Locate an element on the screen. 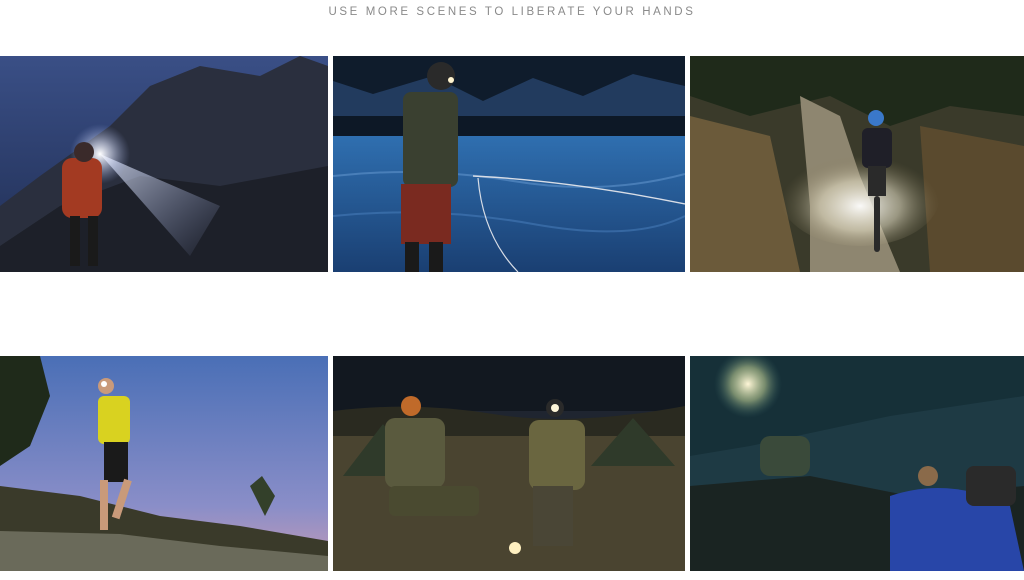 The width and height of the screenshot is (1024, 580). scene-photo-caving is located at coordinates (857, 463).